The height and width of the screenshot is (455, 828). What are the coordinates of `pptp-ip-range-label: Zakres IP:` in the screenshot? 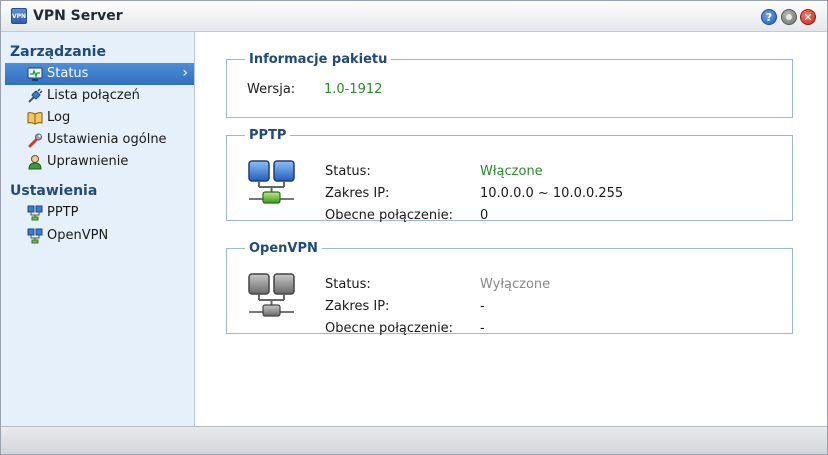 It's located at (357, 193).